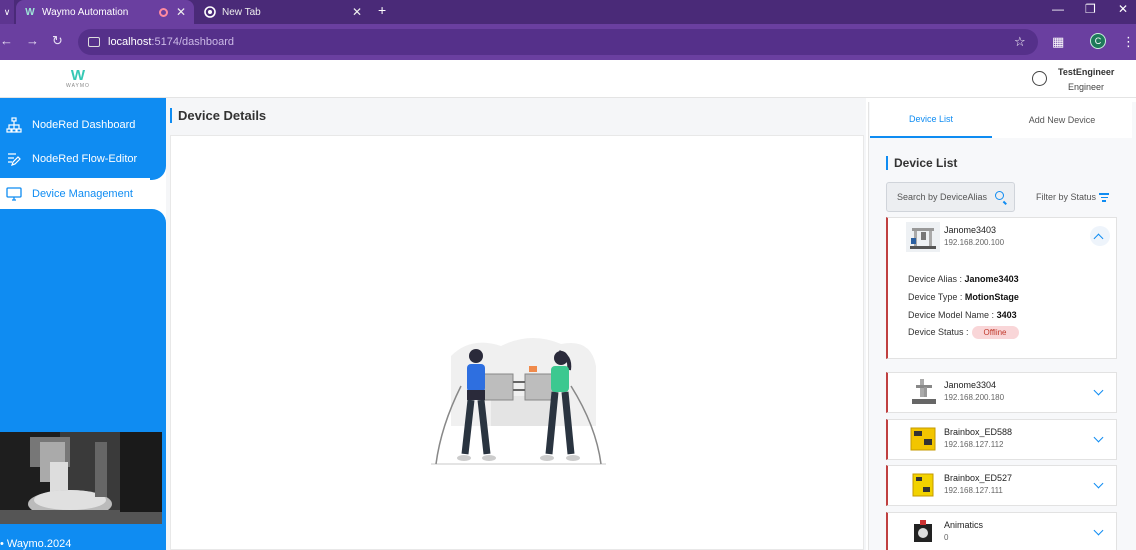 The width and height of the screenshot is (1136, 550). What do you see at coordinates (1058, 42) in the screenshot?
I see `extensions-icon: ▦` at bounding box center [1058, 42].